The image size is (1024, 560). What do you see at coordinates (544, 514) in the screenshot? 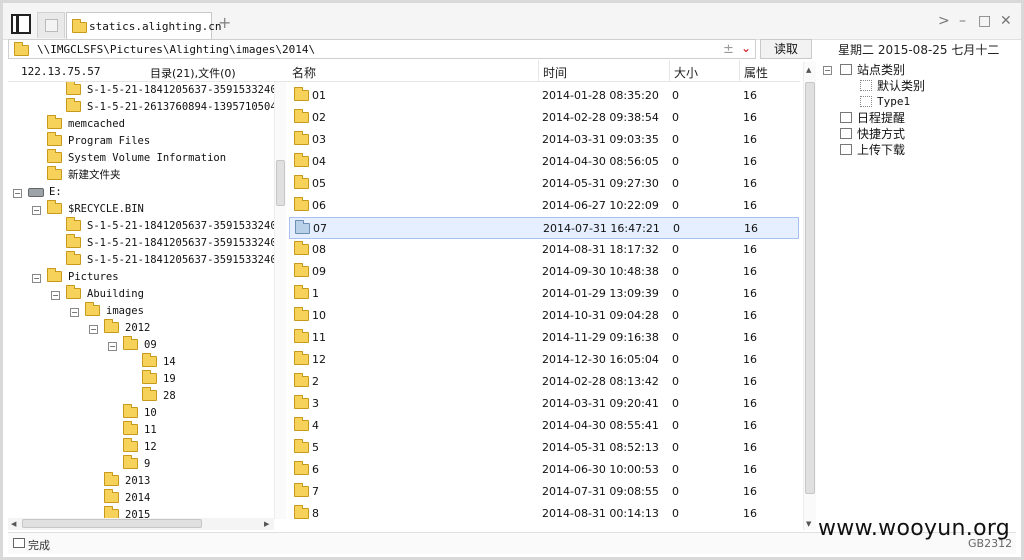
I see `file-row: 8 2014-08-31 00:14:13 0 16` at bounding box center [544, 514].